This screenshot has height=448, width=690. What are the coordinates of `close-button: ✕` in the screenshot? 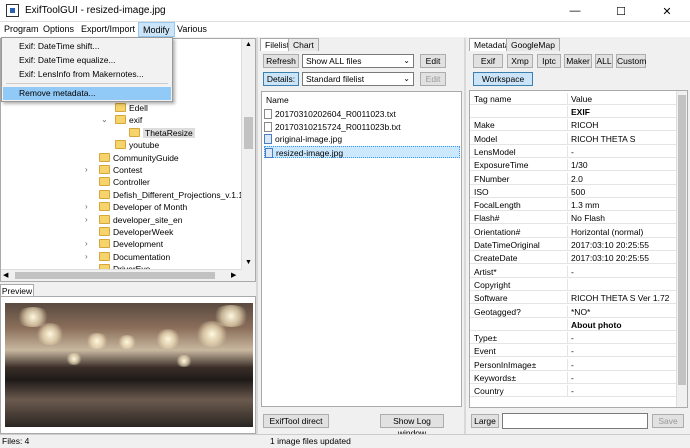 It's located at (667, 11).